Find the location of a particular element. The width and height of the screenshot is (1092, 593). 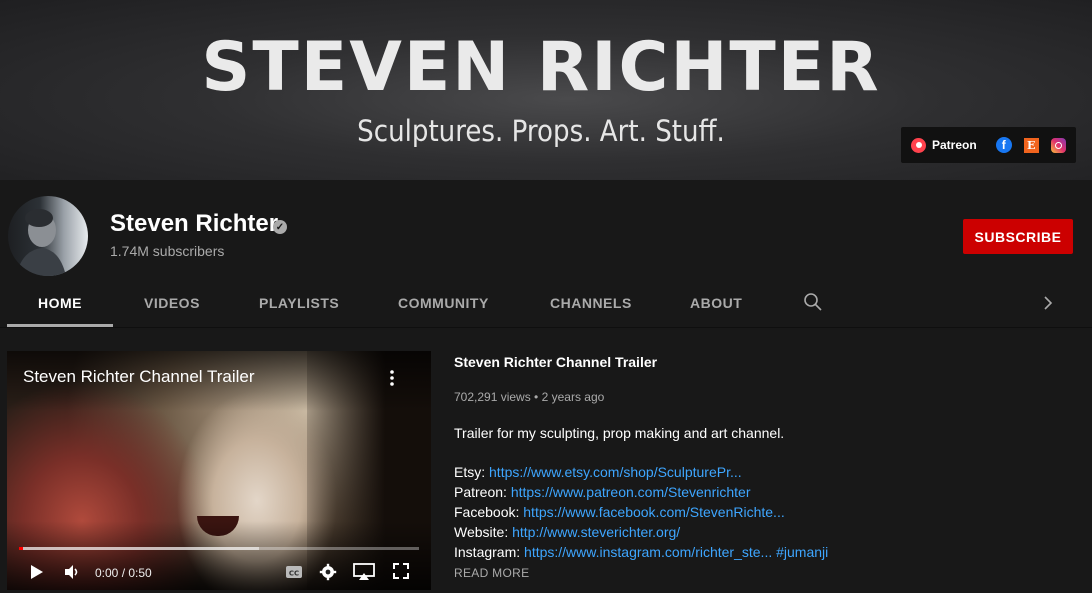

website-url-link: http://www.steverichter.org/ is located at coordinates (596, 532).